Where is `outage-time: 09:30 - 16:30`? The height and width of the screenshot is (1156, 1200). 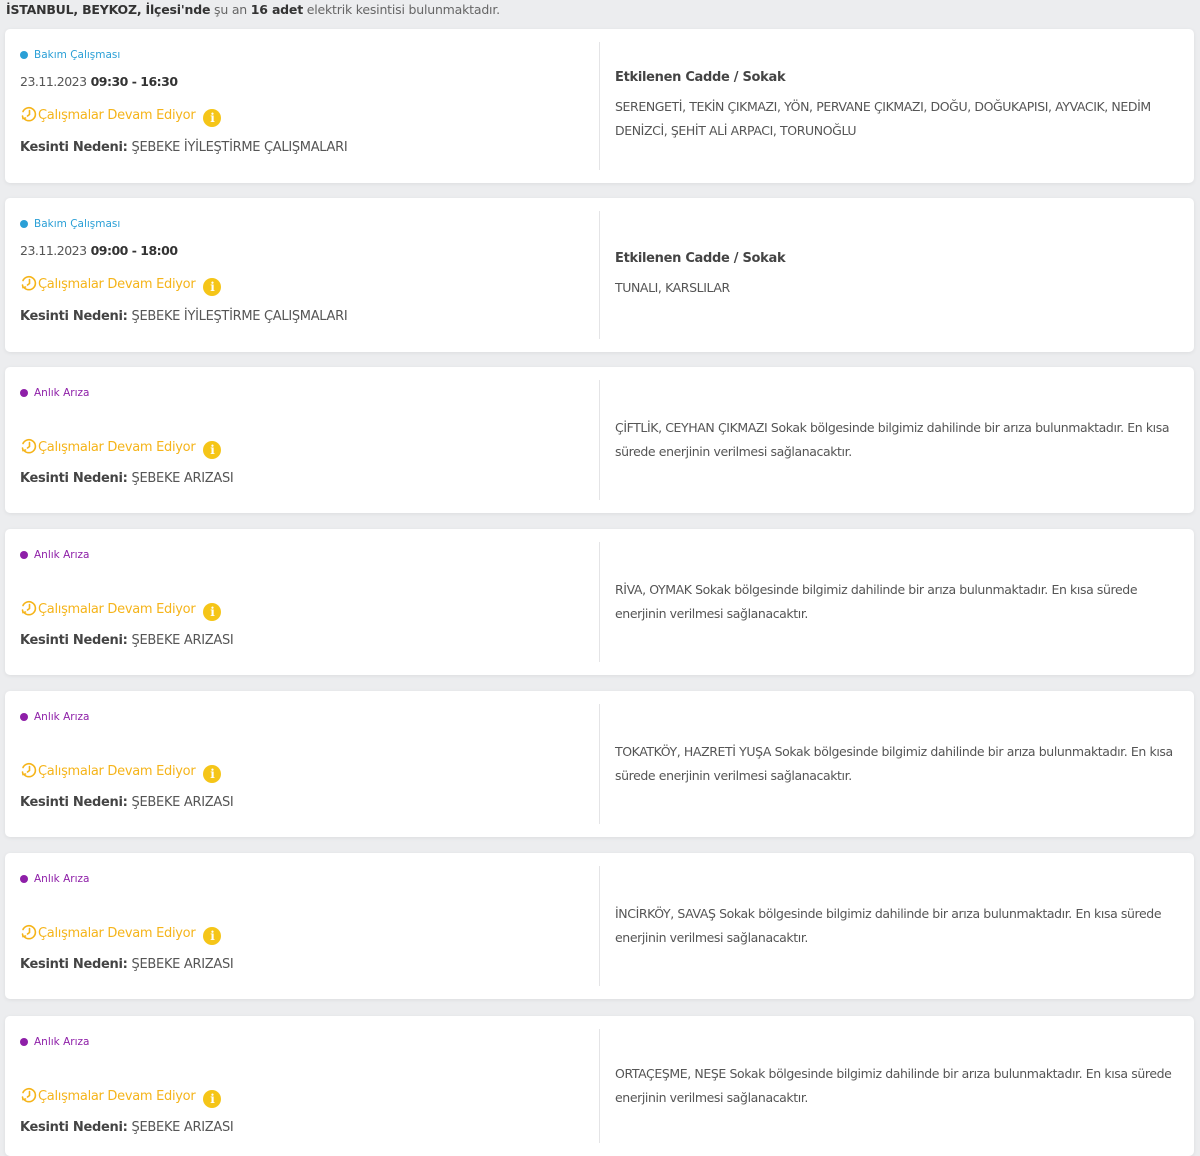
outage-time: 09:30 - 16:30 is located at coordinates (134, 81).